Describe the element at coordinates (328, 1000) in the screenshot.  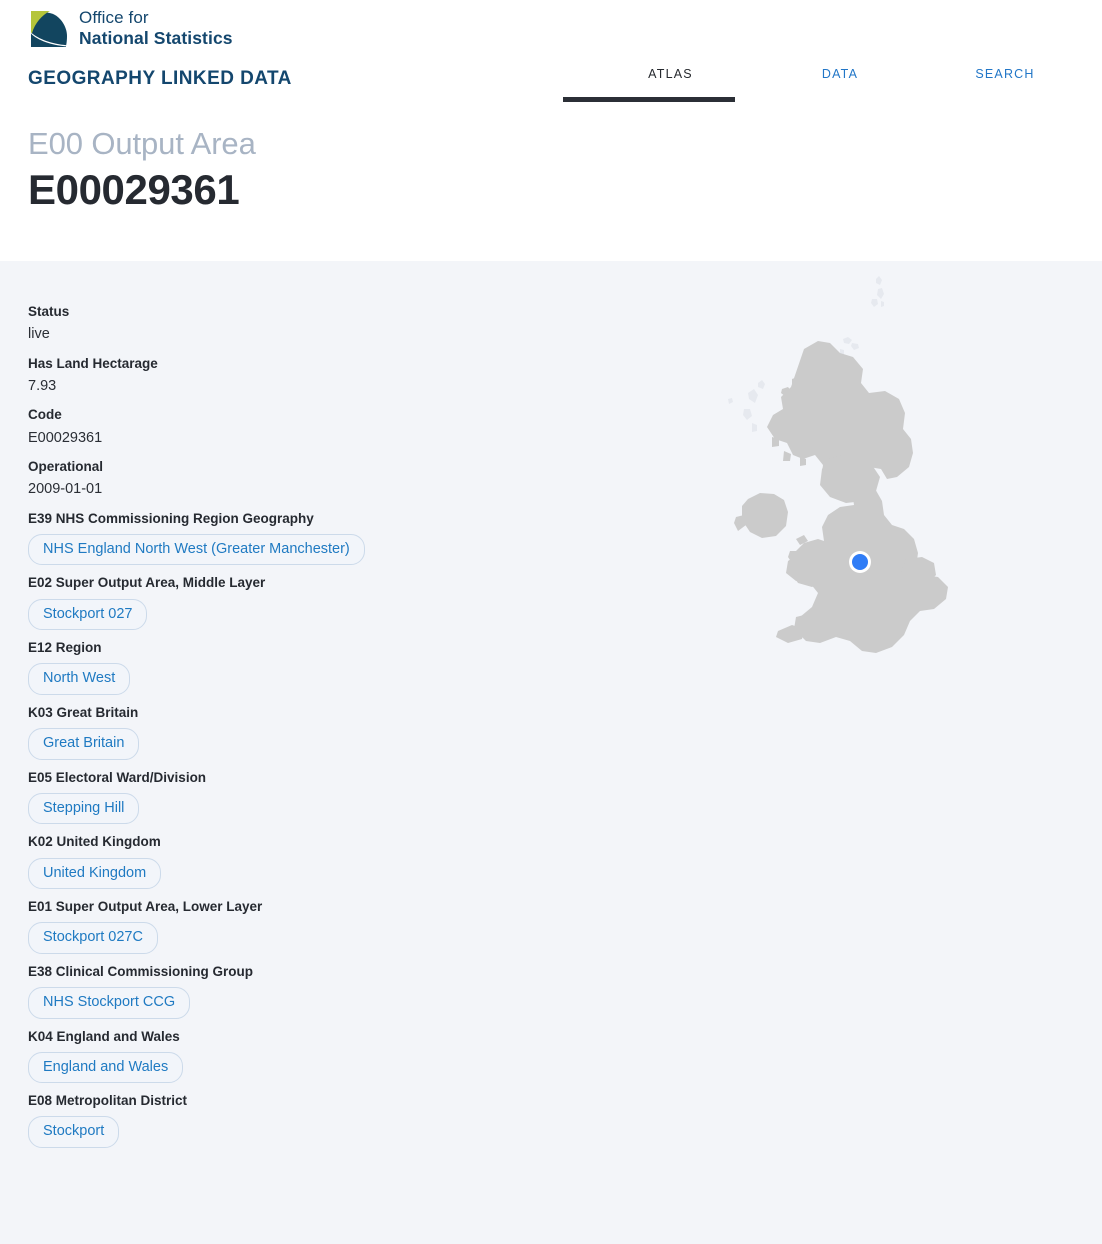
I see `property-pill-group: NHS Stockport CCG` at that location.